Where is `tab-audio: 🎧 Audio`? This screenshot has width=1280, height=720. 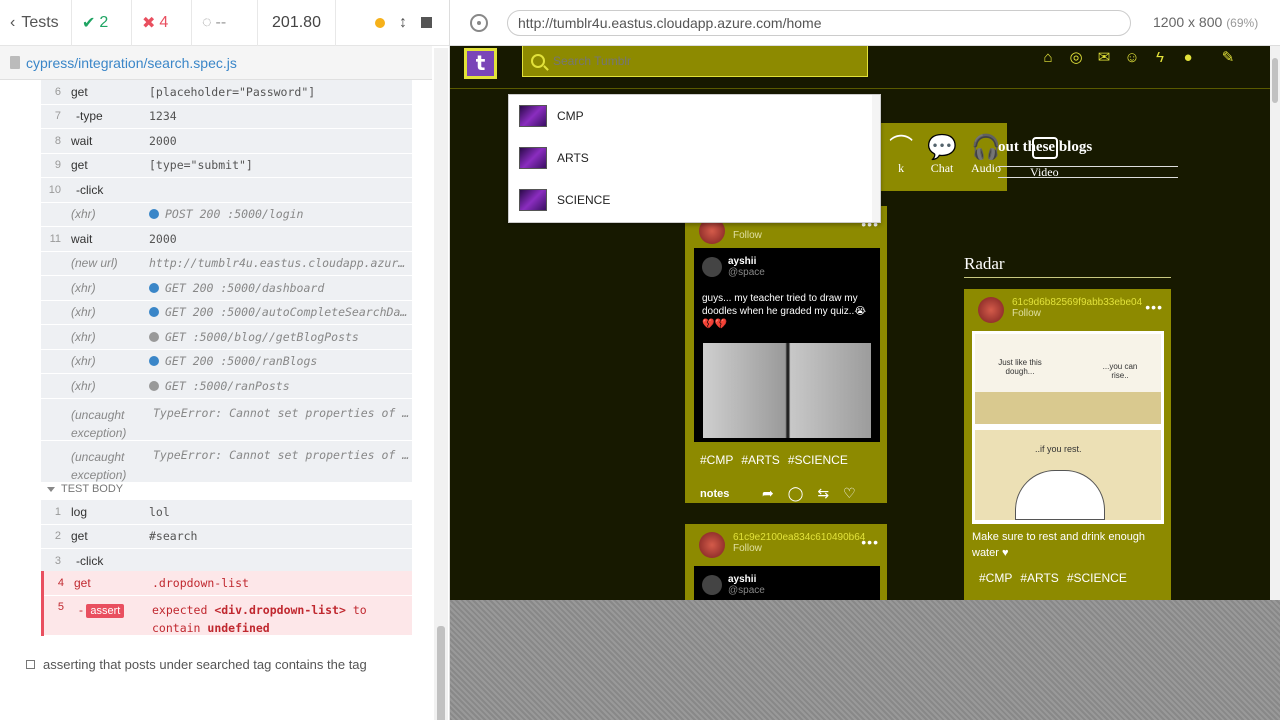
tab-audio: 🎧 Audio is located at coordinates (986, 163).